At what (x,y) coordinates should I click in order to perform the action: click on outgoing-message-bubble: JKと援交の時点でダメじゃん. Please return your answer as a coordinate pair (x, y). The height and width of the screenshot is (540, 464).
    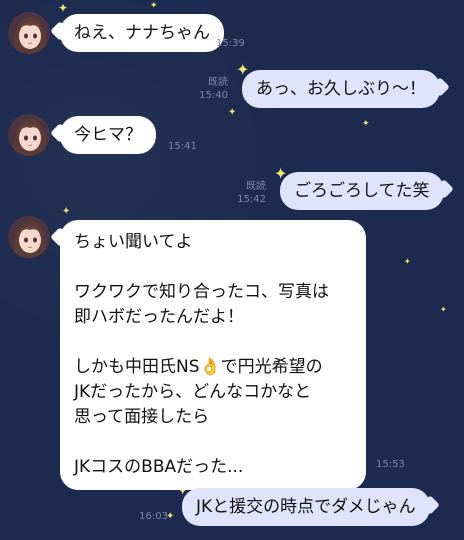
    Looking at the image, I should click on (306, 507).